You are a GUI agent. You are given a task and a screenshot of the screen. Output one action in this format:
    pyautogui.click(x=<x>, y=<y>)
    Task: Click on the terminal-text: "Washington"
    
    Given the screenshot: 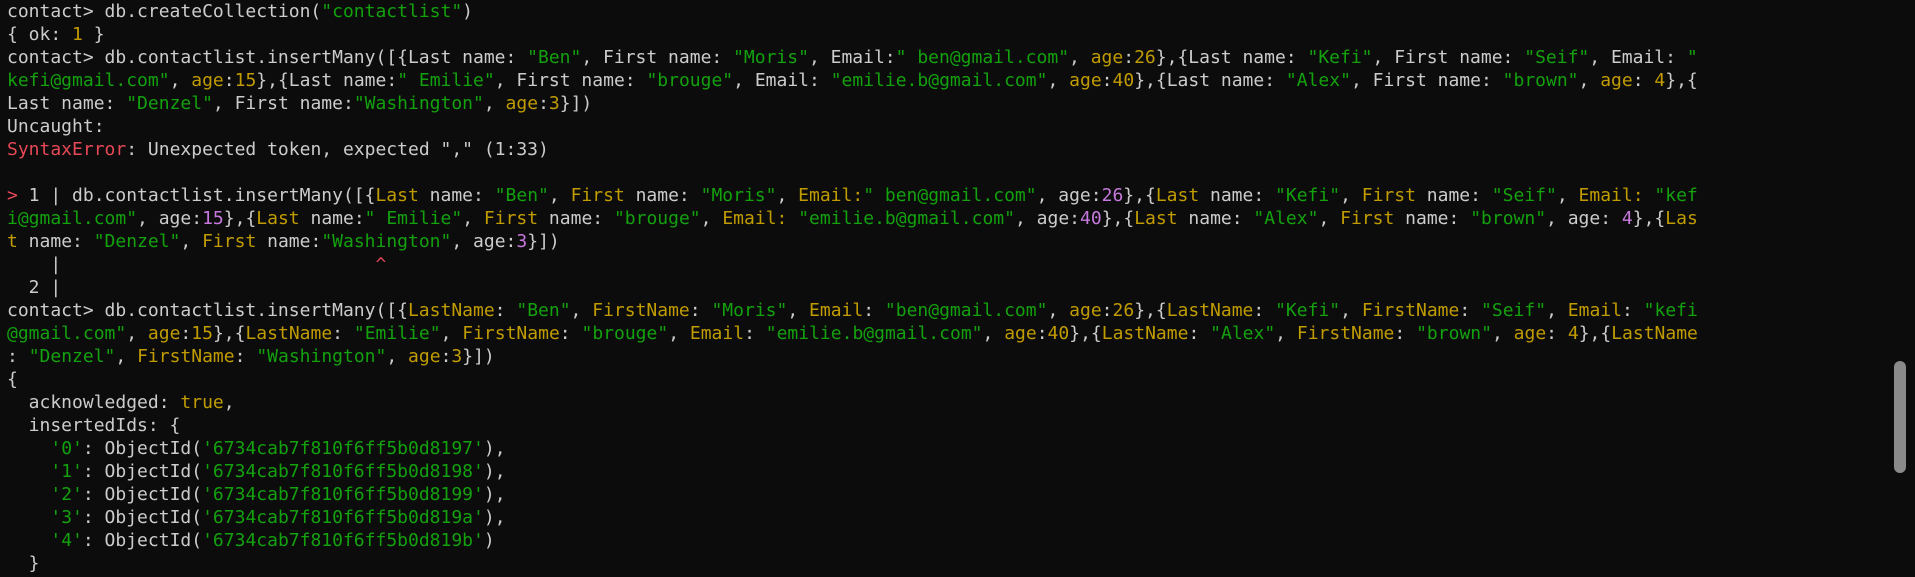 What is the action you would take?
    pyautogui.click(x=321, y=356)
    